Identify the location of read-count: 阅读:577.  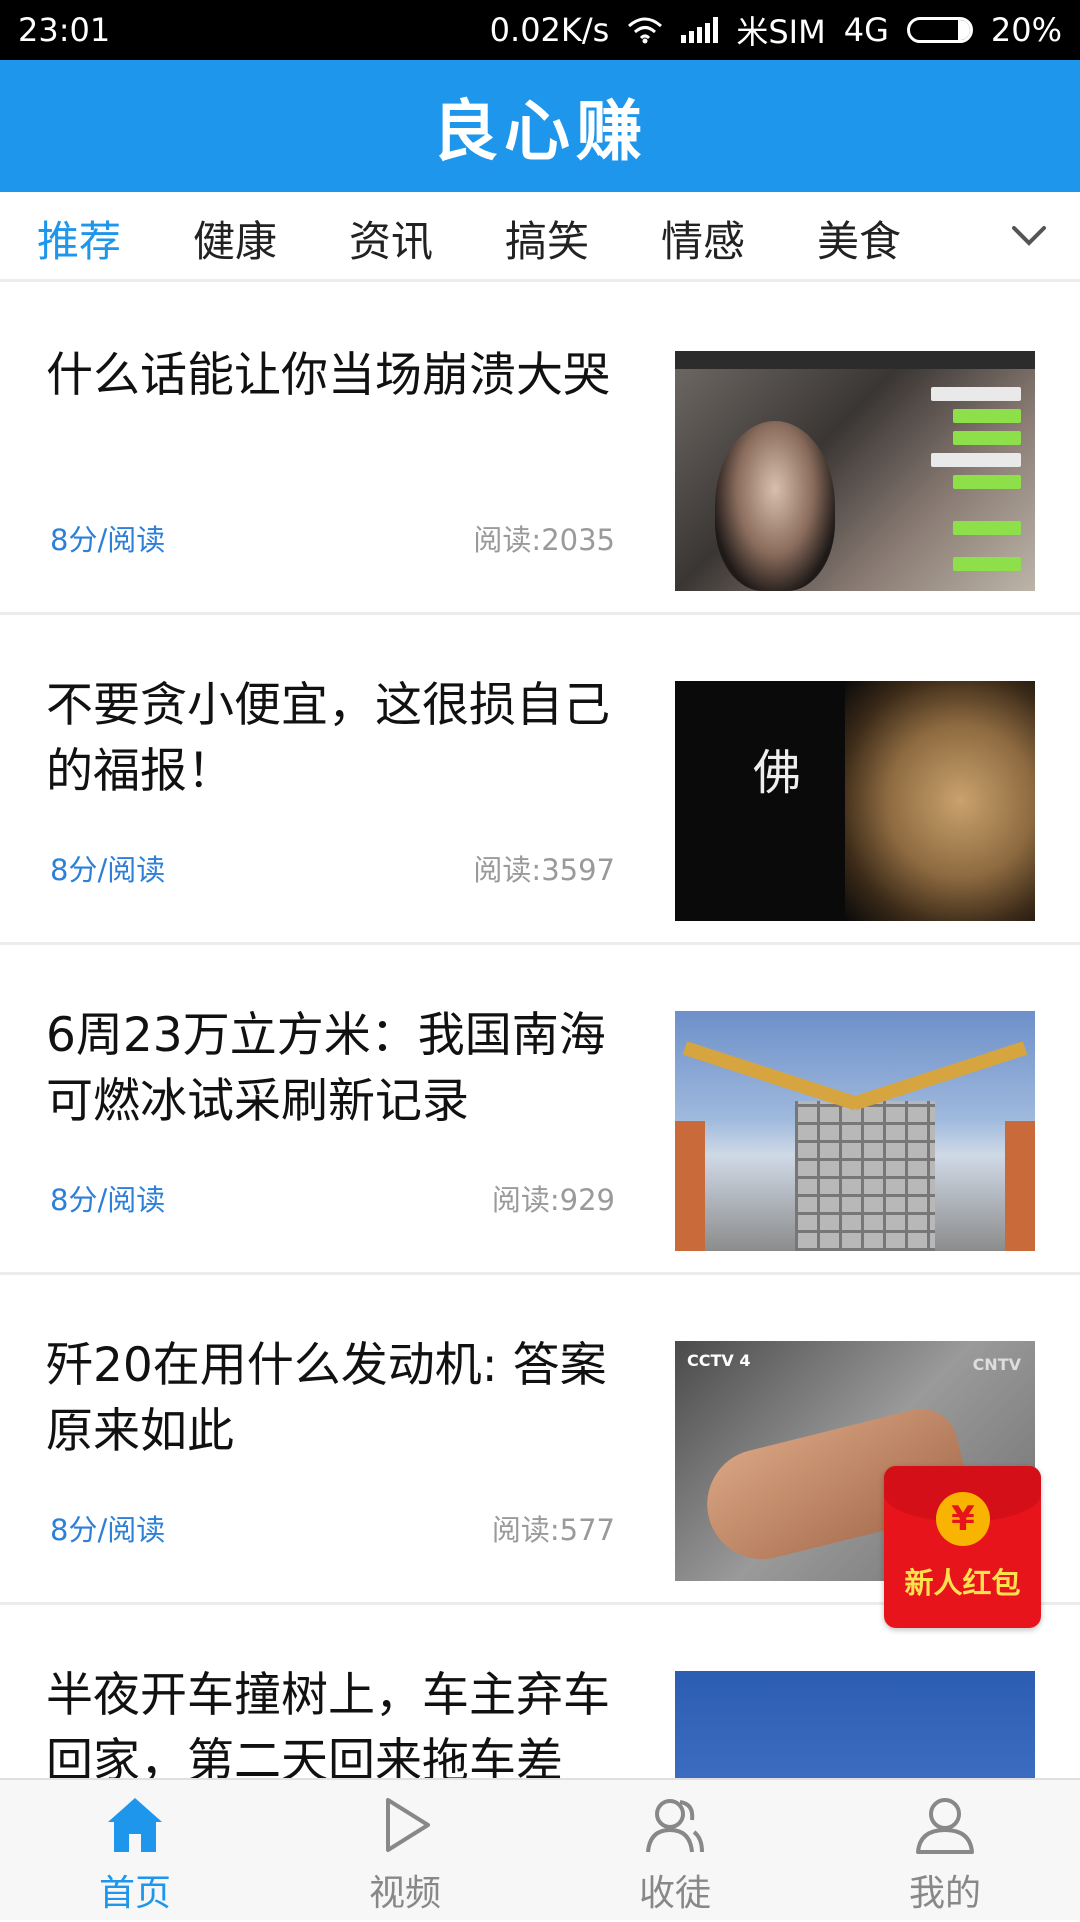
(553, 1530).